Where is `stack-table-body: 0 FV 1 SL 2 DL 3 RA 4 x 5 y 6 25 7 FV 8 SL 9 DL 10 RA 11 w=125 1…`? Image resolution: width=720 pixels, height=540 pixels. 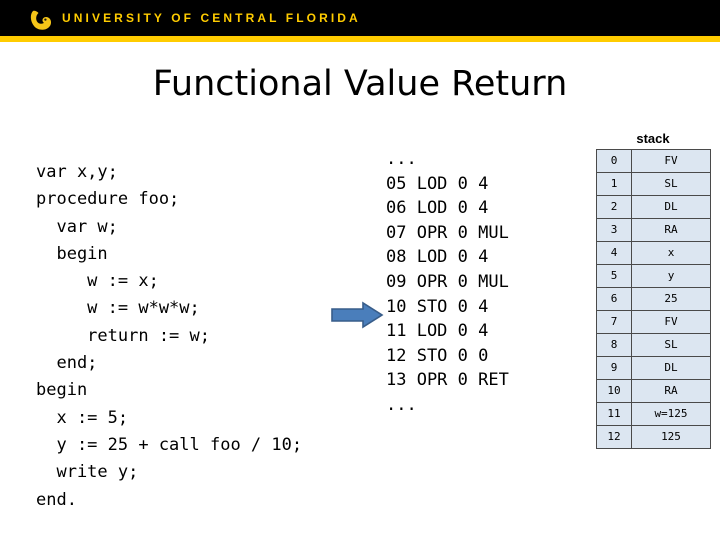 stack-table-body: 0 FV 1 SL 2 DL 3 RA 4 x 5 y 6 25 7 FV 8 SL 9 DL 10 RA 11 w=125 1… is located at coordinates (653, 299).